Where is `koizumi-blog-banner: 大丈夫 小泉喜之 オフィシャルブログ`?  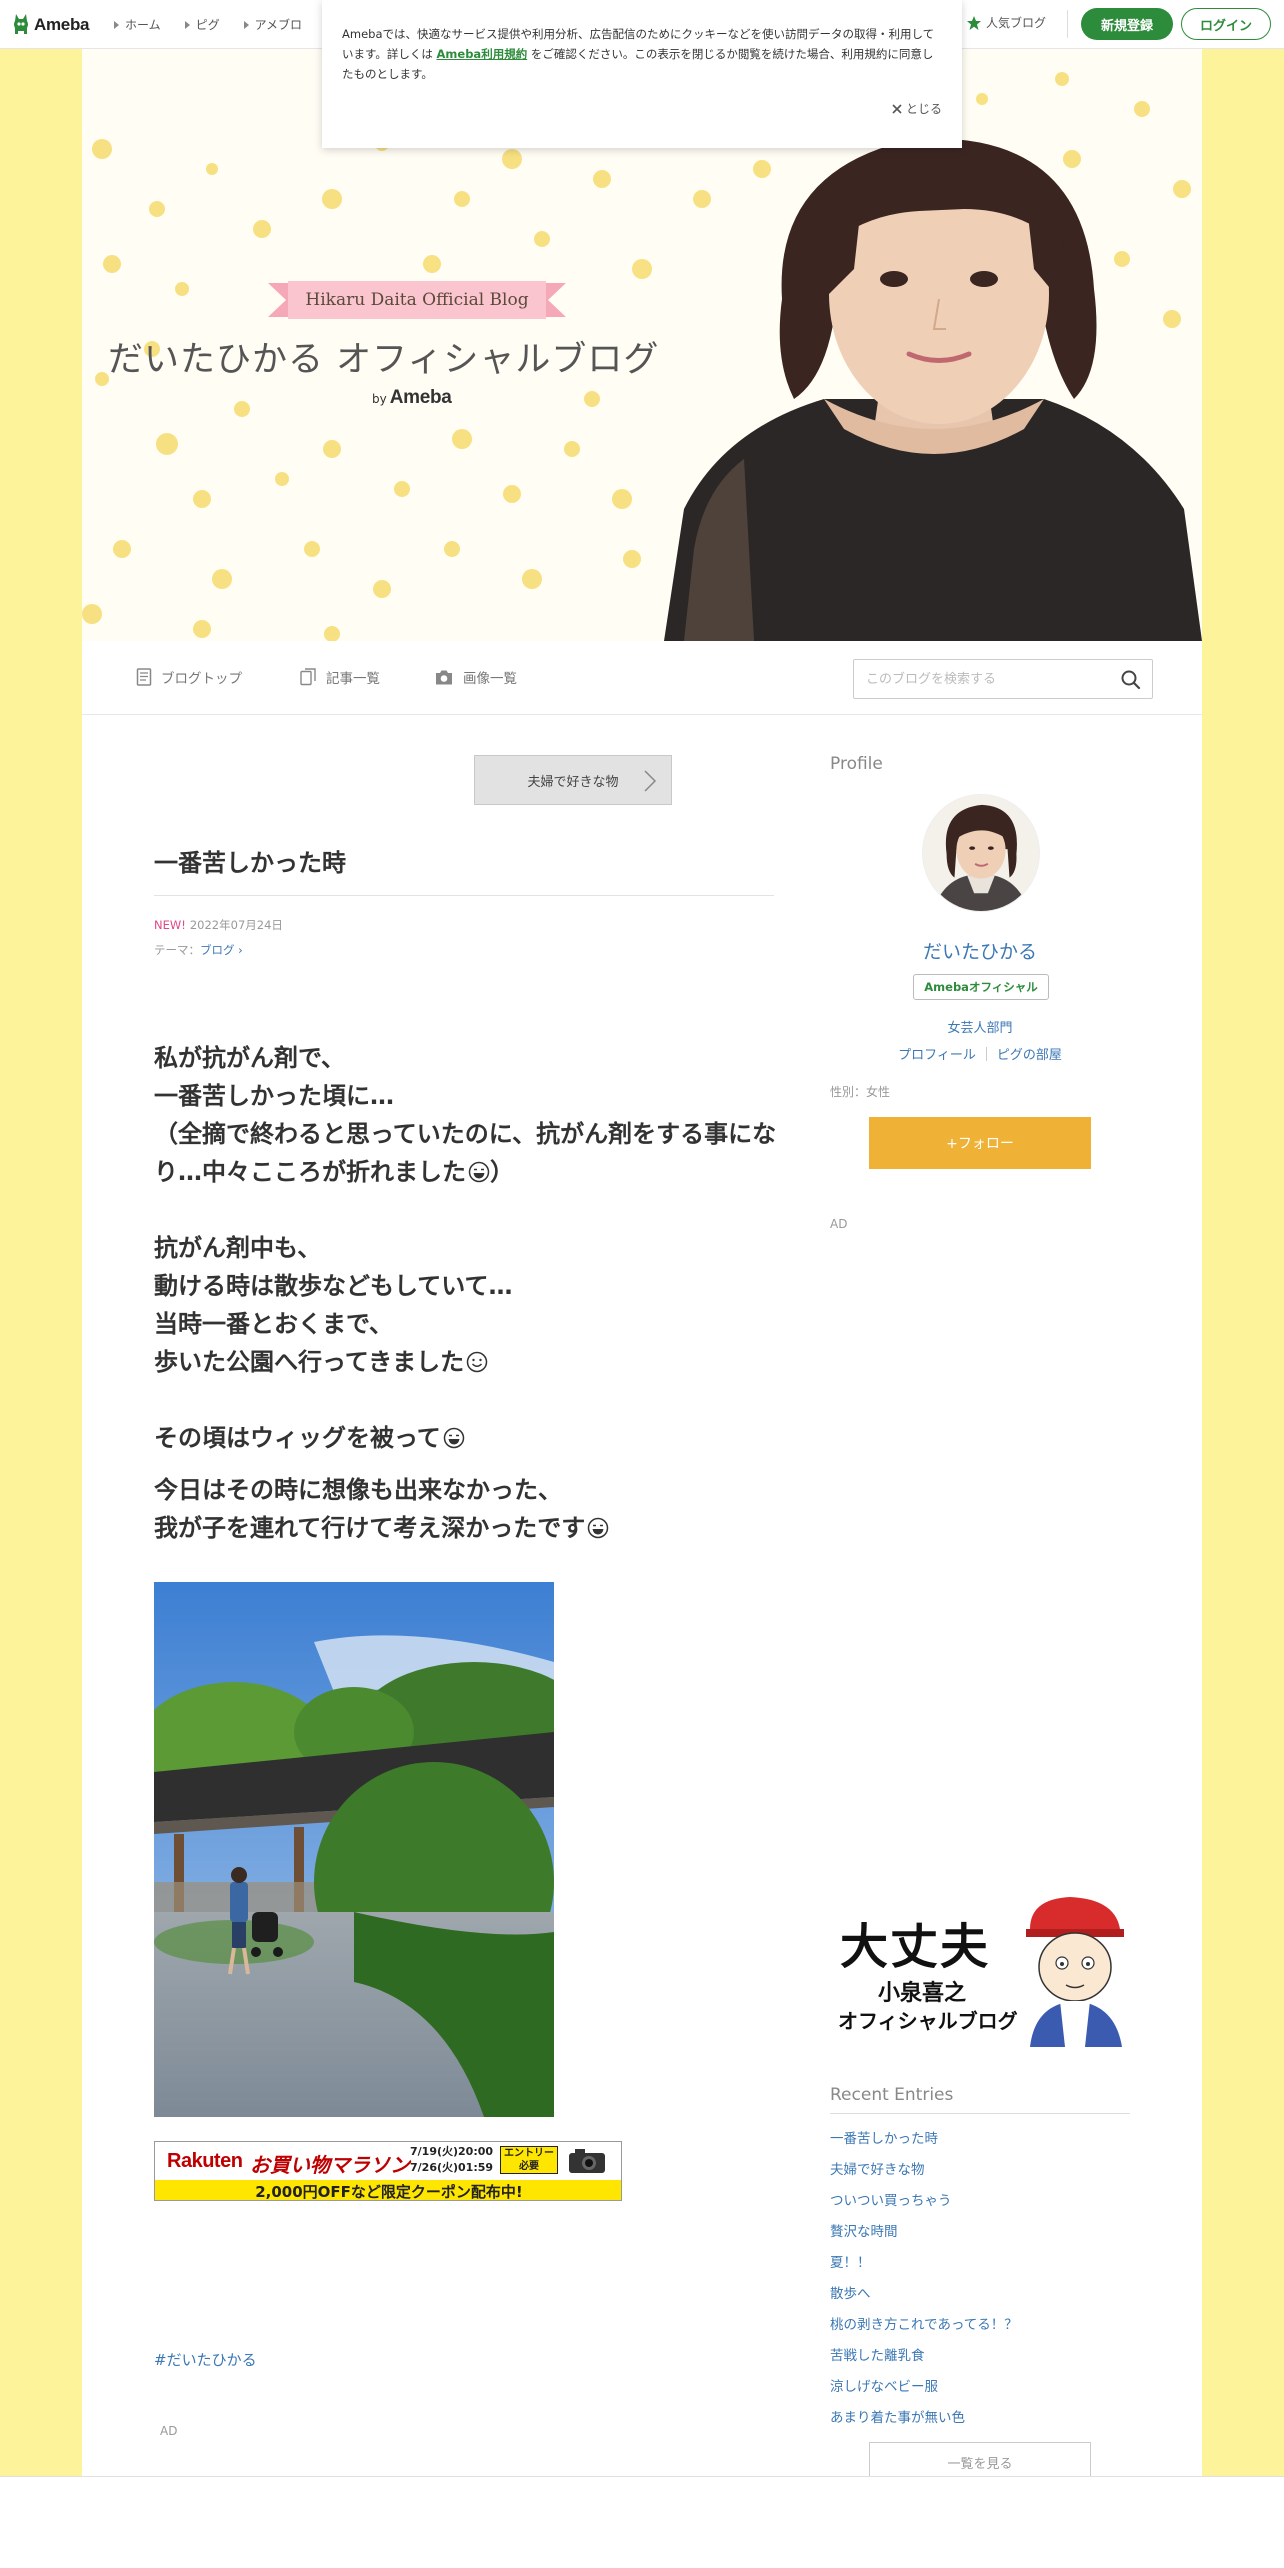
koizumi-blog-banner: 大丈夫 小泉喜之 オフィシャルブログ is located at coordinates (980, 1968).